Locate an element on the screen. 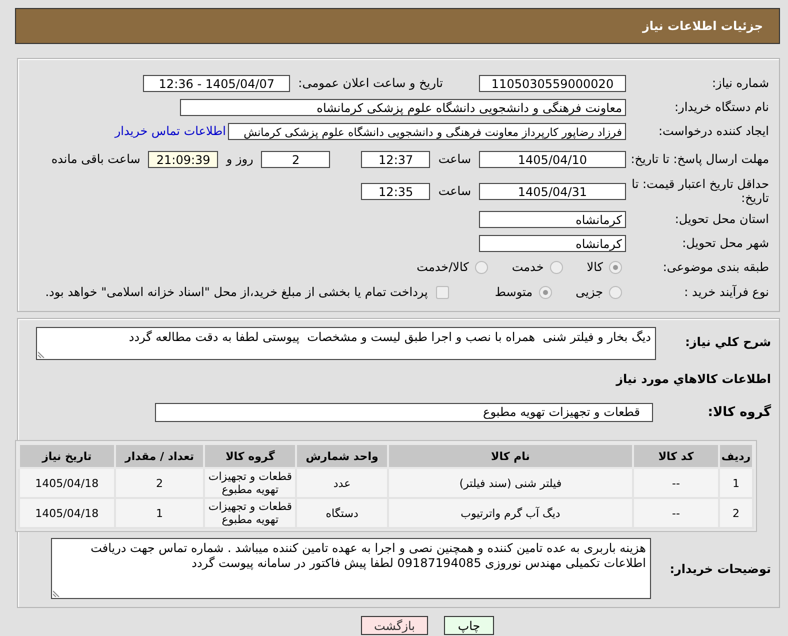  option-label: جزیی is located at coordinates (589, 292).